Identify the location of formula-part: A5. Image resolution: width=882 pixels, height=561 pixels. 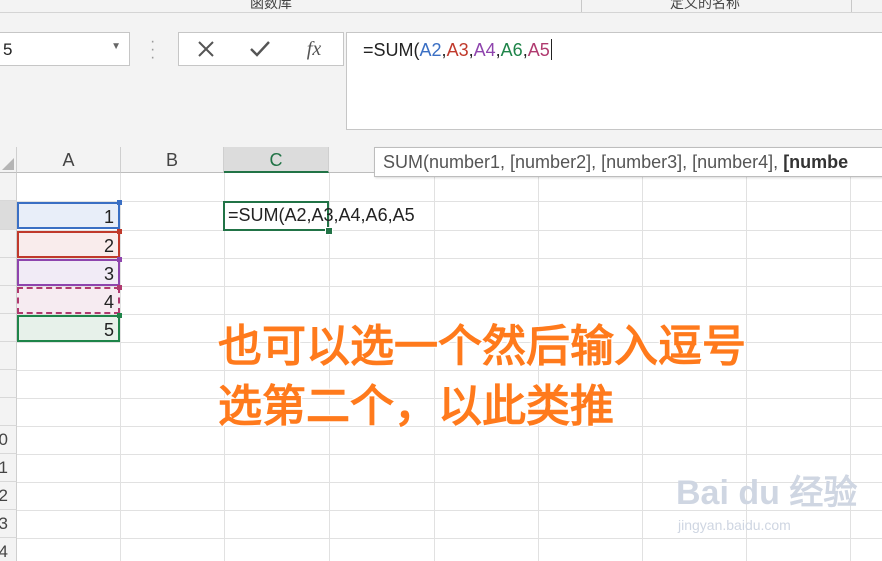
(538, 50).